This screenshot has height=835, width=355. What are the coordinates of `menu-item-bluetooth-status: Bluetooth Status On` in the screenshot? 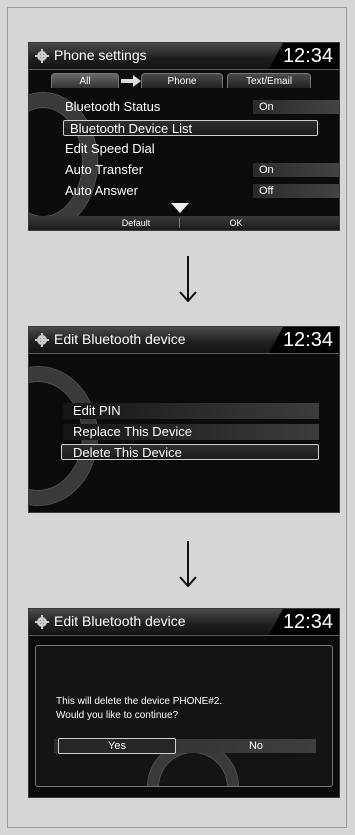 It's located at (202, 107).